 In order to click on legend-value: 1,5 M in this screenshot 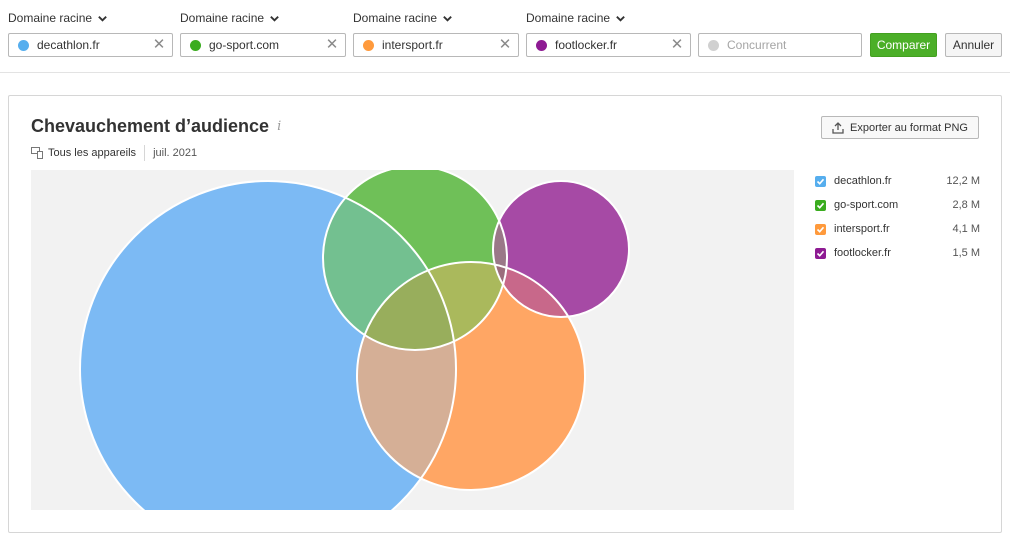, I will do `click(966, 253)`.